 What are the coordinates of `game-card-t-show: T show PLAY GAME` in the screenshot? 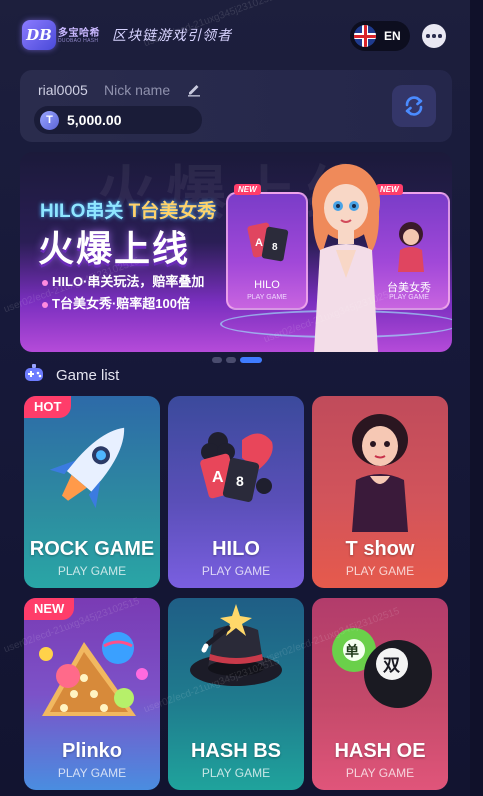 It's located at (380, 492).